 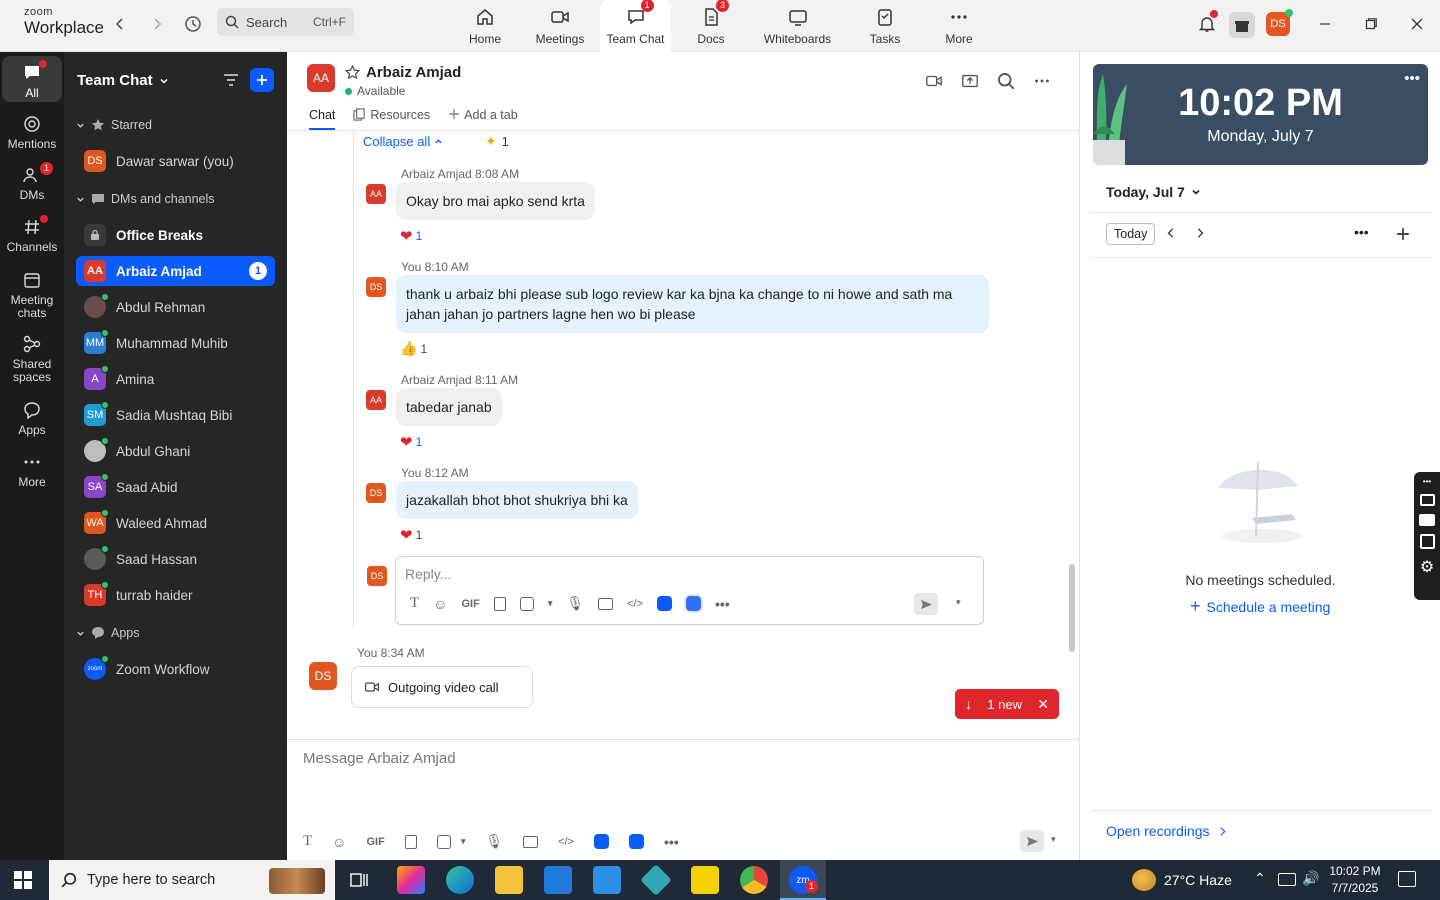 I want to click on maximize-icon, so click(x=1371, y=24).